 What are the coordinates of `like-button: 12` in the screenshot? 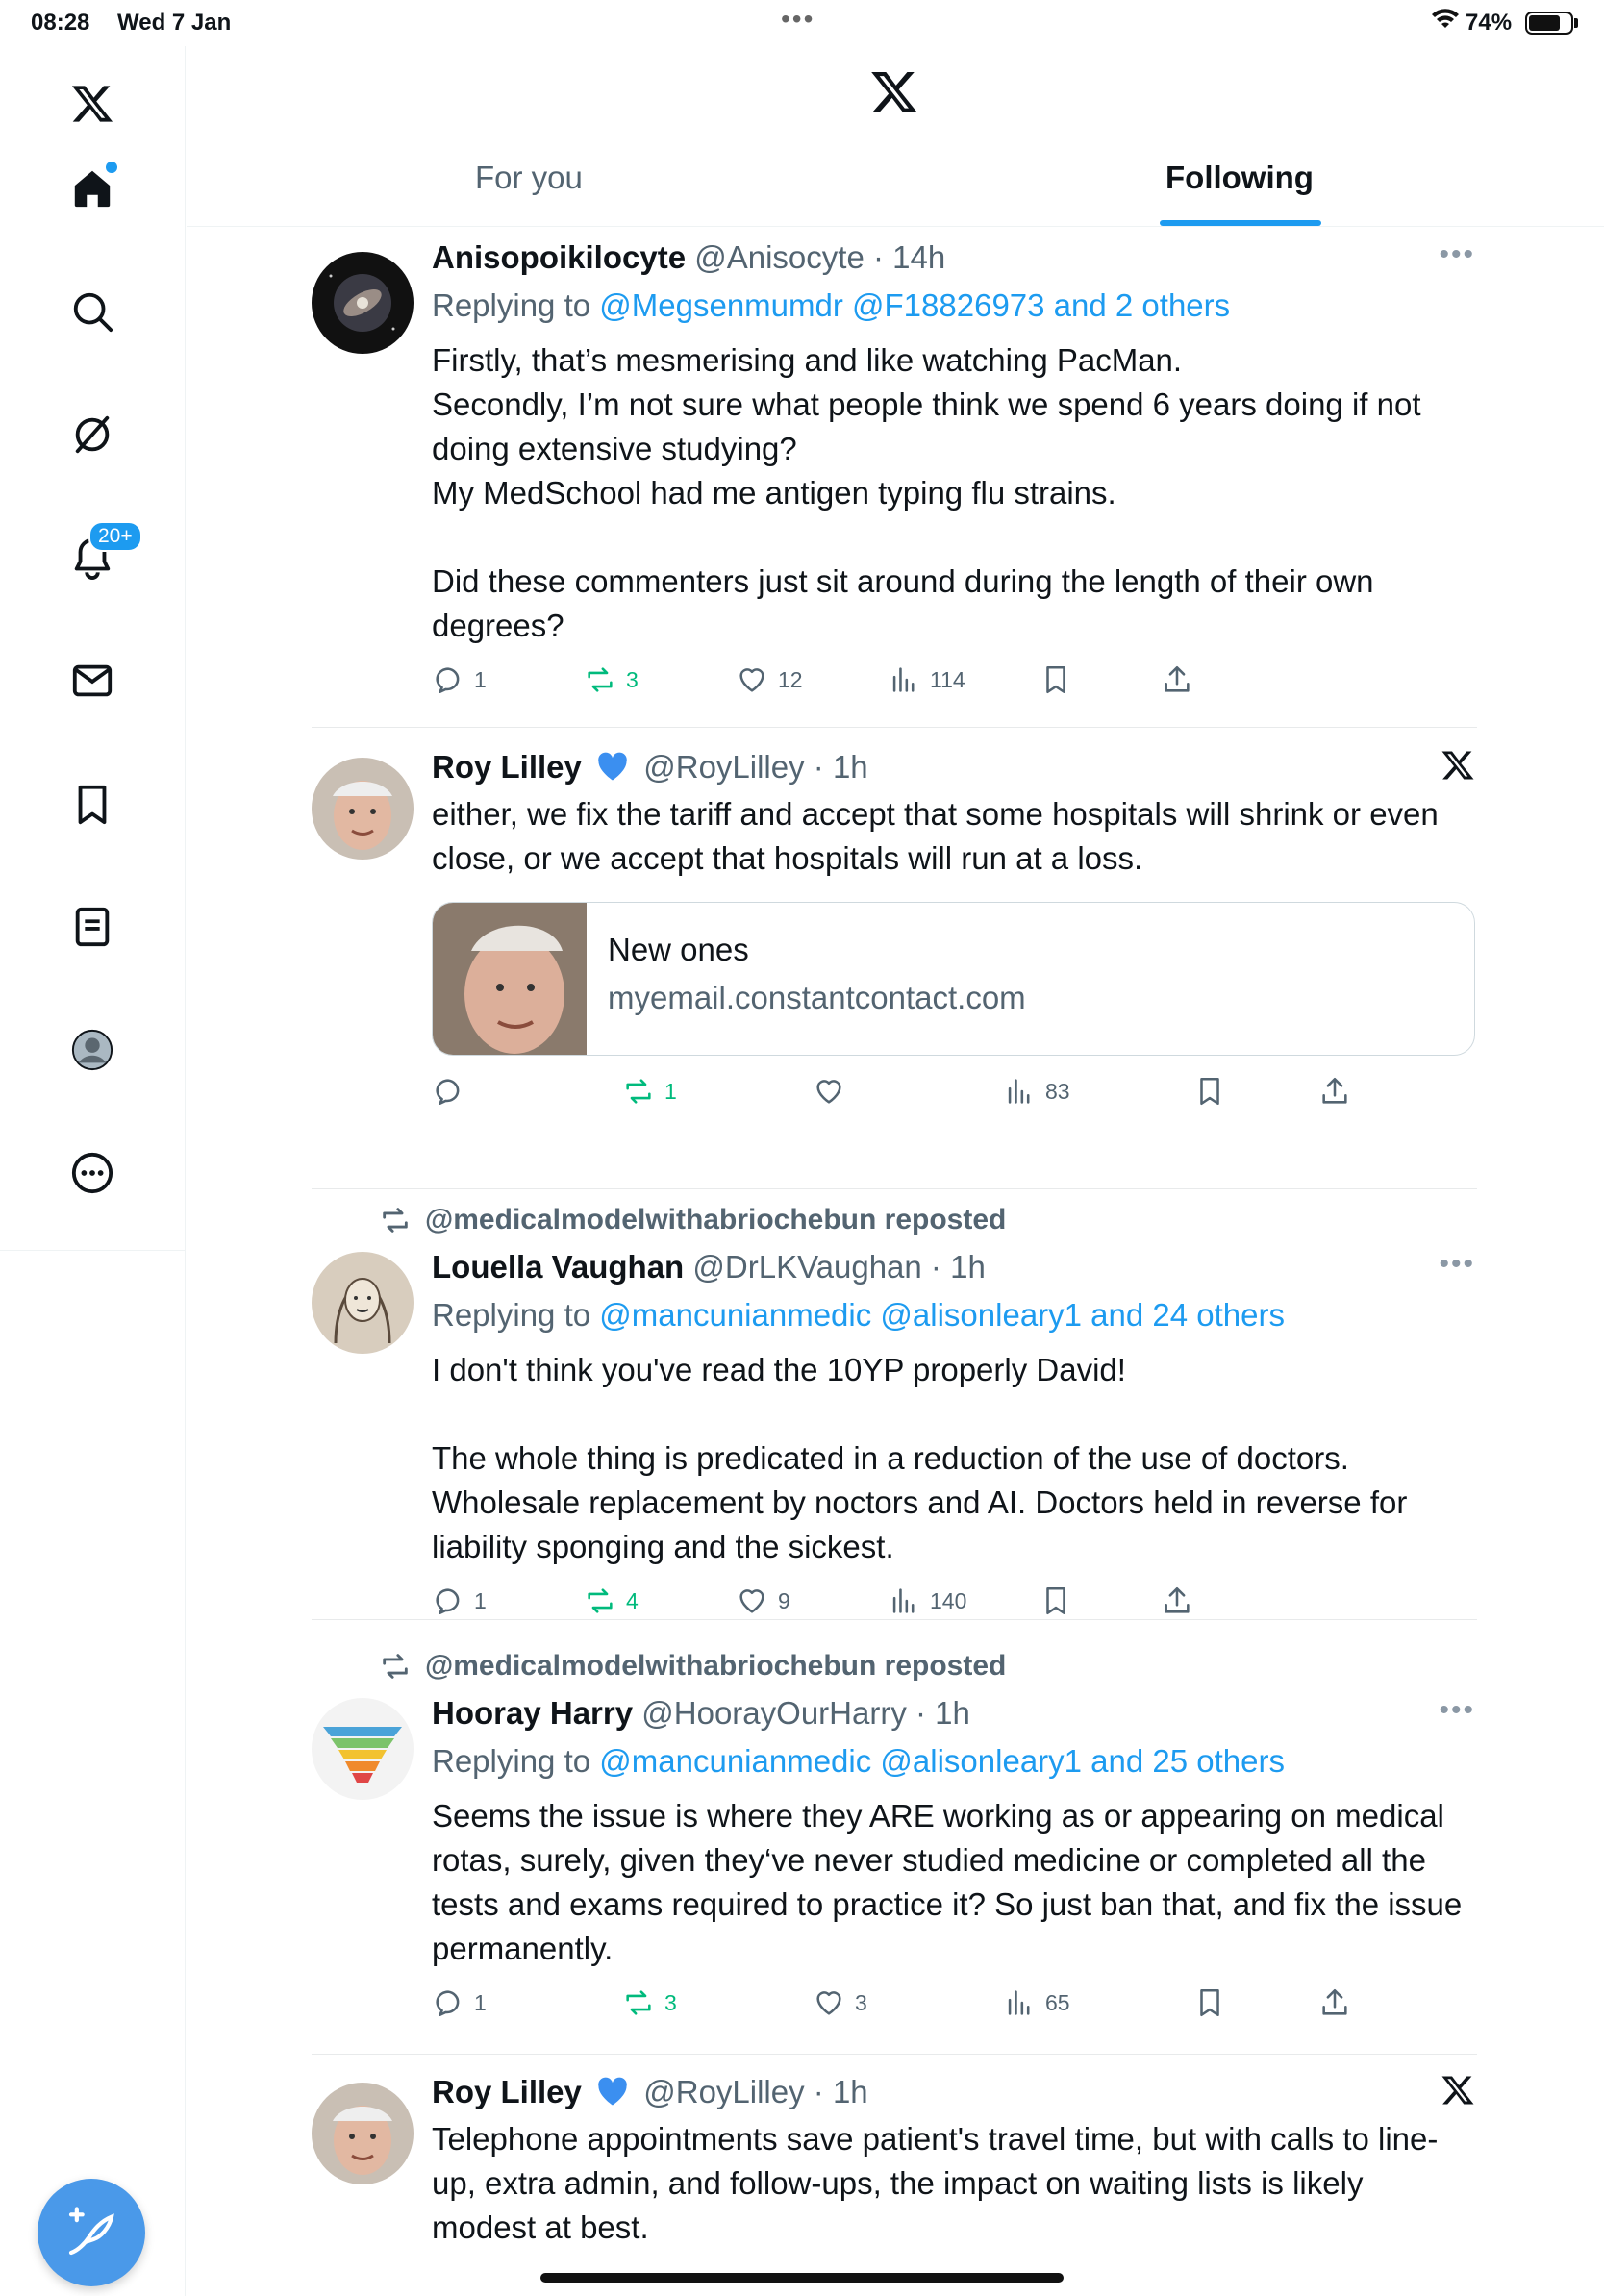 It's located at (769, 679).